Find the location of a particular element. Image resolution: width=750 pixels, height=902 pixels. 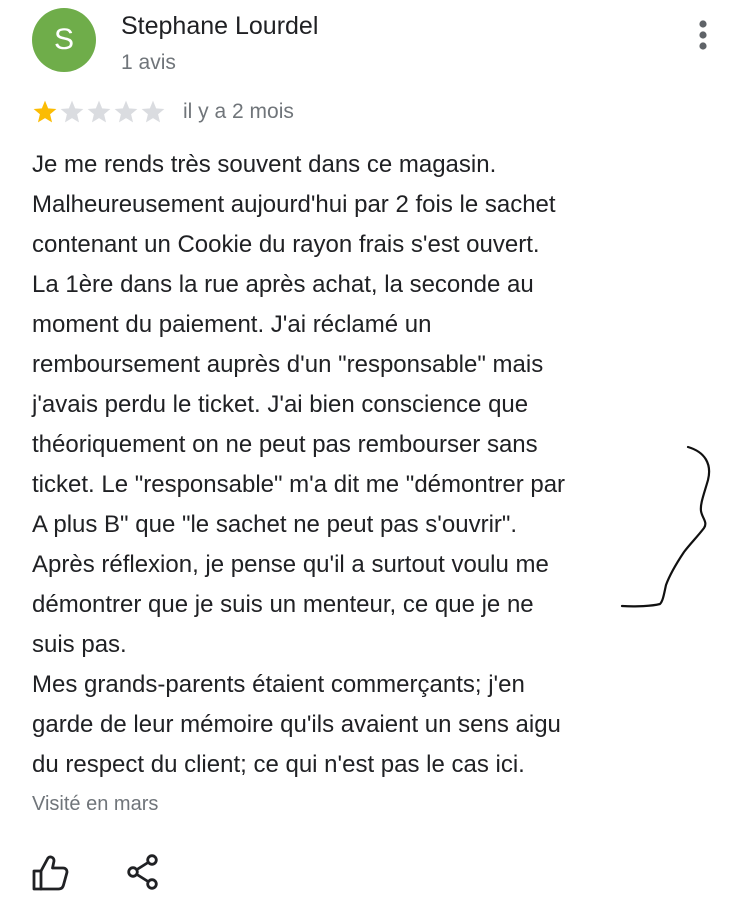

thumb-up-icon is located at coordinates (50, 873).